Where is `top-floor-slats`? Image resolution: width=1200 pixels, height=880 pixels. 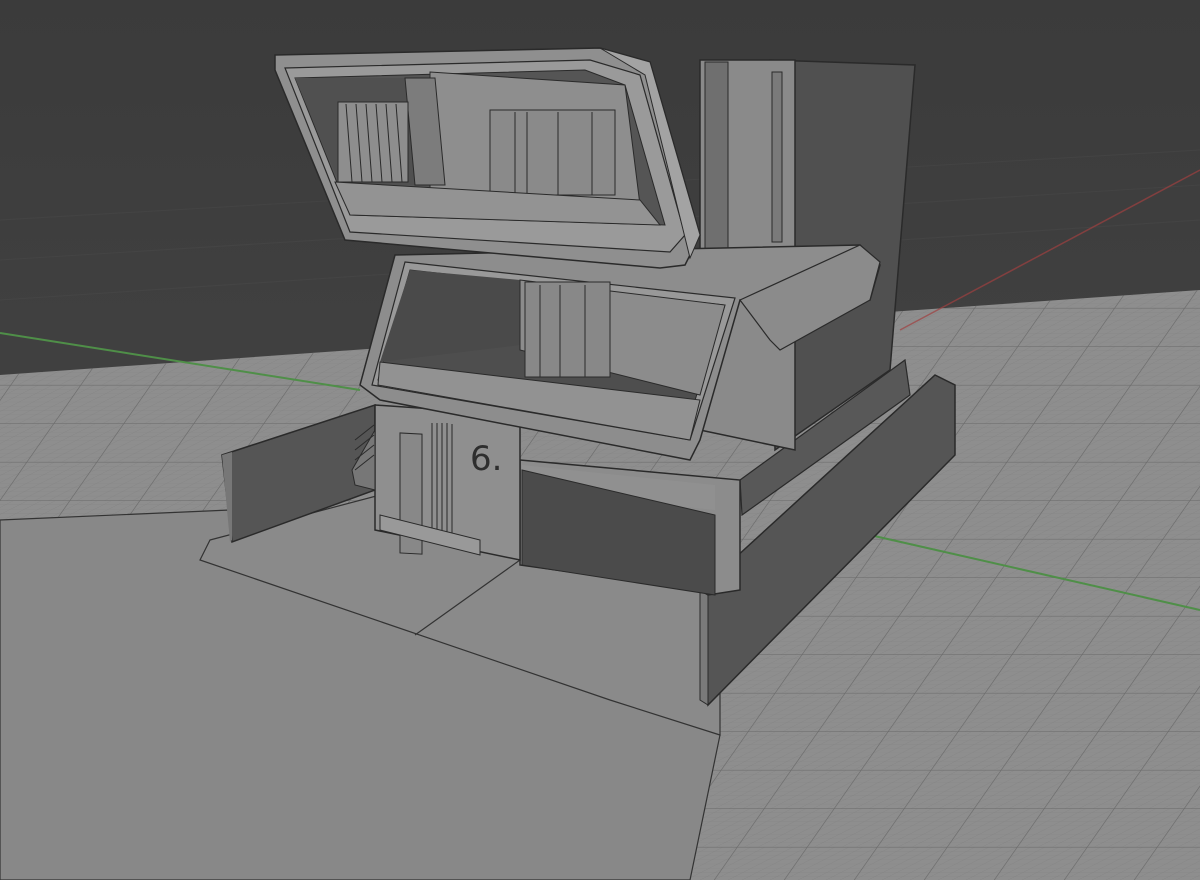 top-floor-slats is located at coordinates (373, 142).